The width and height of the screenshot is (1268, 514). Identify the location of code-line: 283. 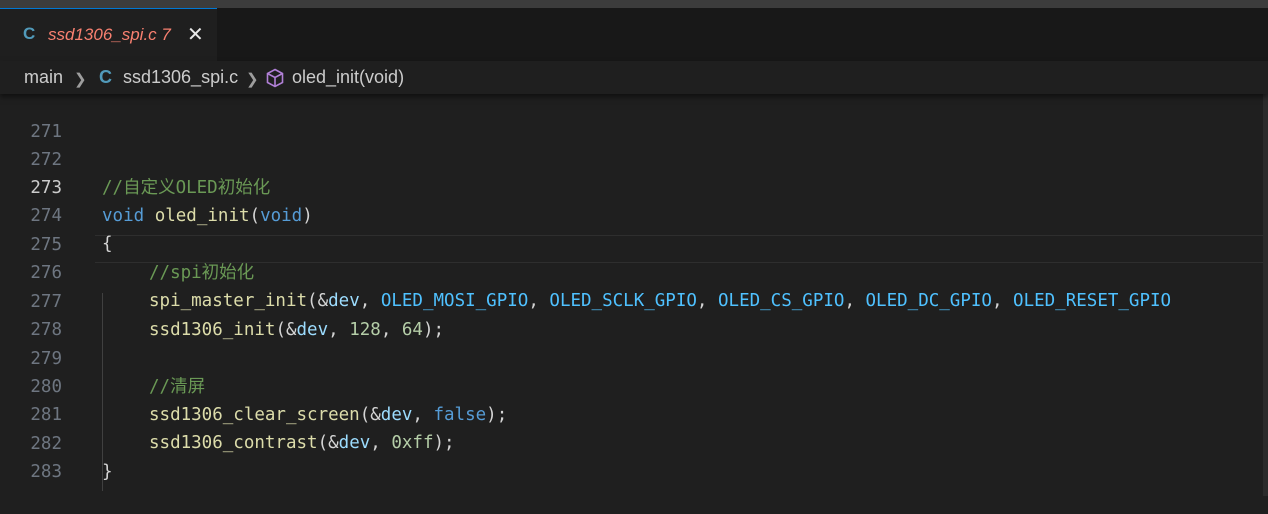
(634, 456).